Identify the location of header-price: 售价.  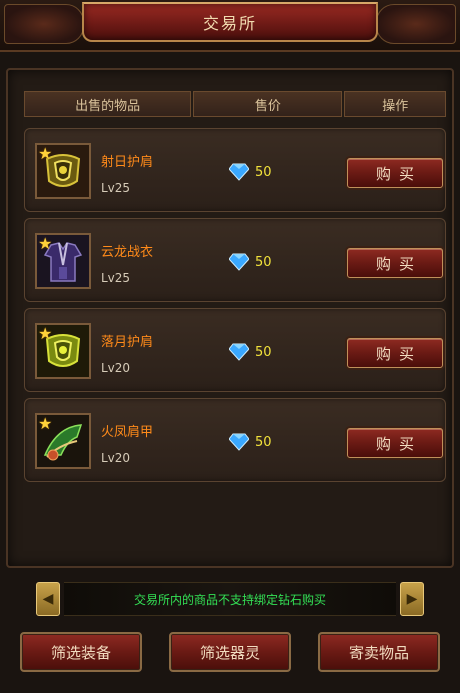
(268, 104).